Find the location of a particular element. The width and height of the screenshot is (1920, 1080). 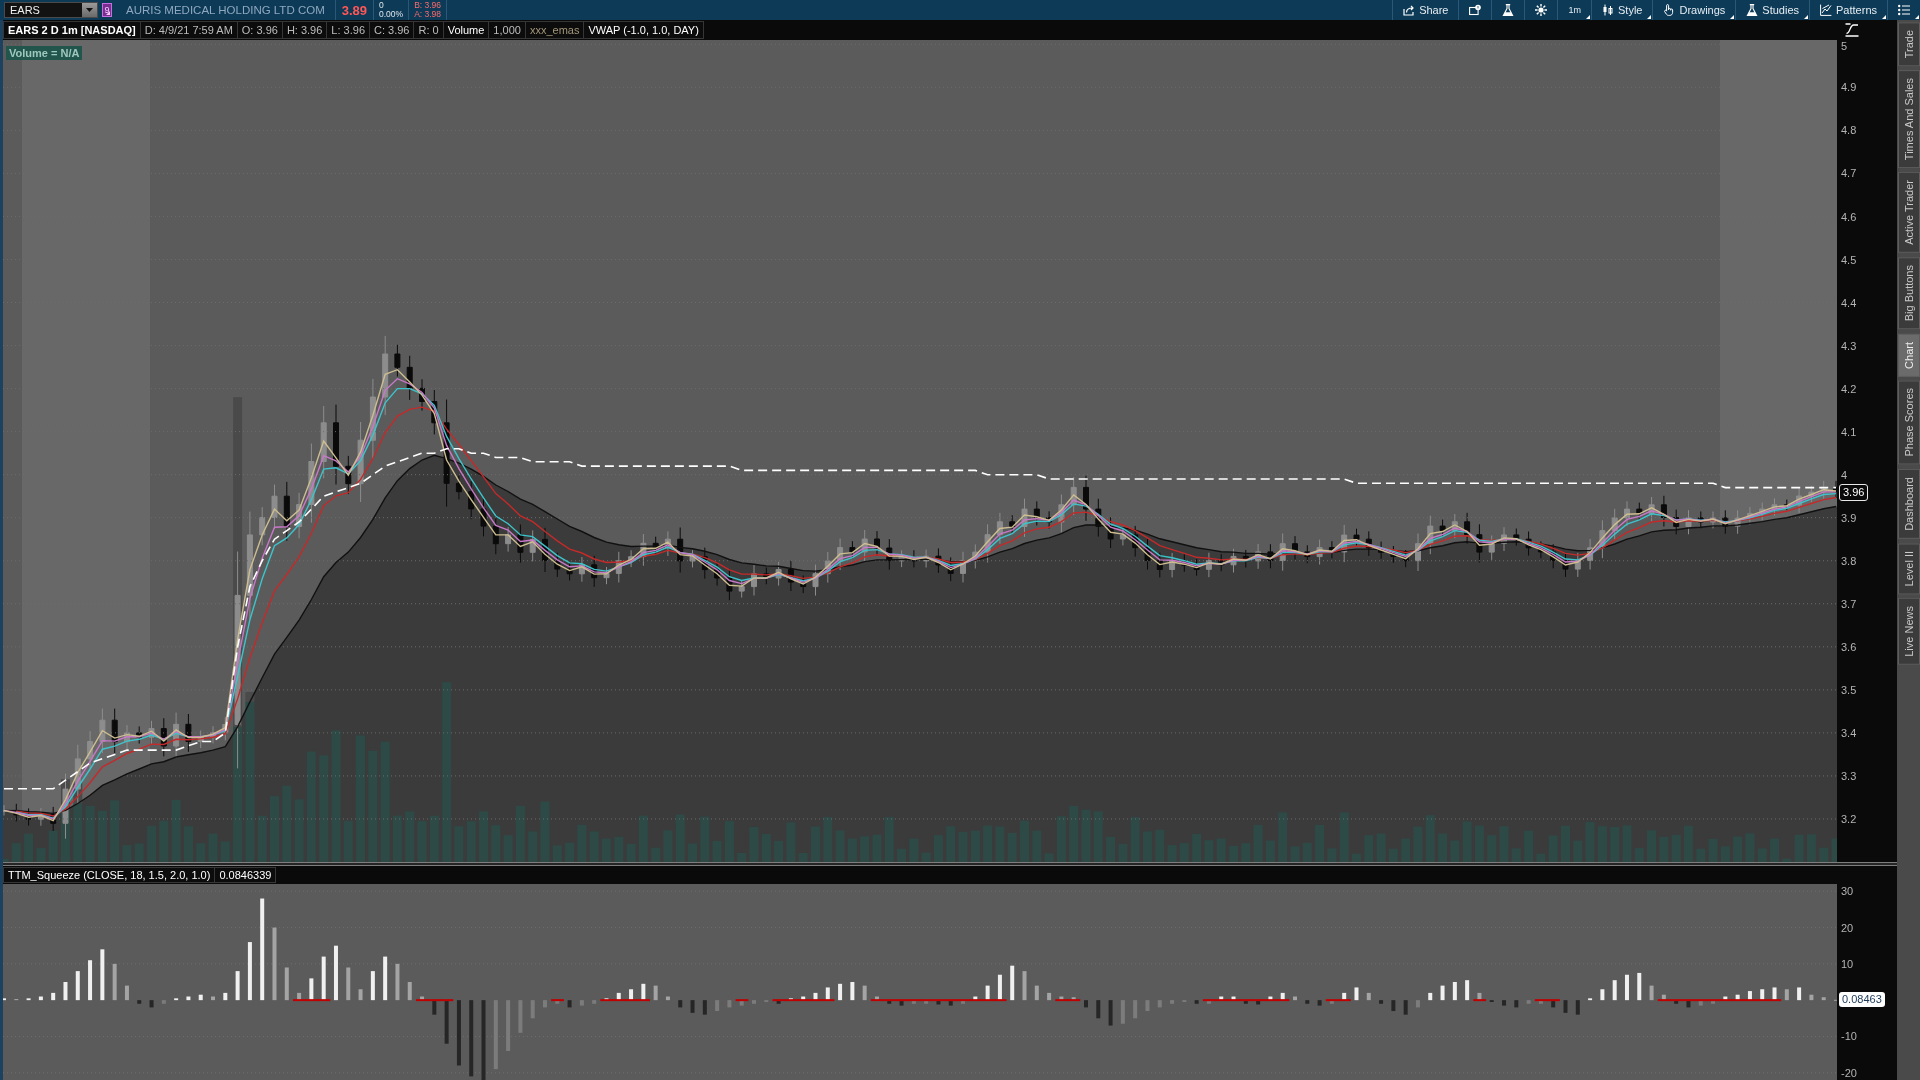

price-axis-label: 4.3 is located at coordinates (1849, 345).